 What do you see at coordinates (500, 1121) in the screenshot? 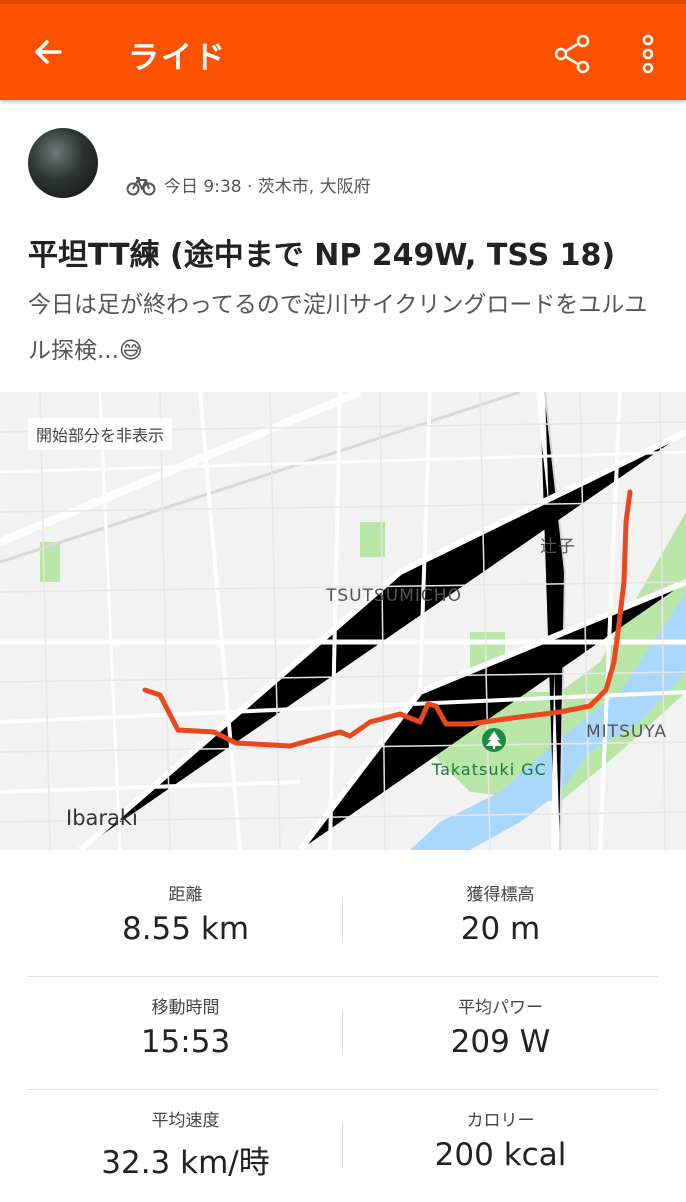
I see `stat-label: カロリー` at bounding box center [500, 1121].